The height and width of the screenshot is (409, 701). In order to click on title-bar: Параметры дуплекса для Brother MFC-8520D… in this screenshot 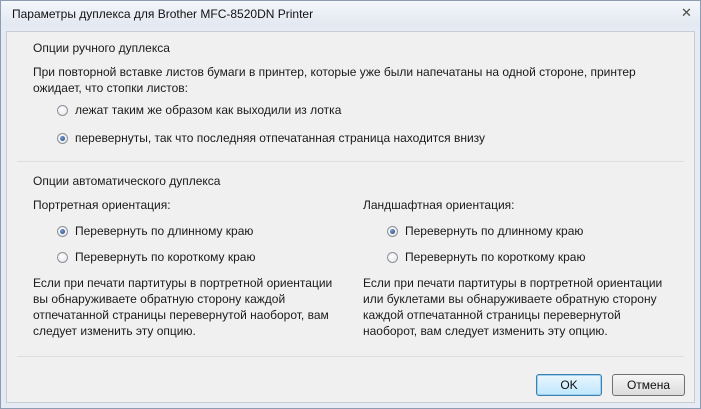, I will do `click(350, 13)`.